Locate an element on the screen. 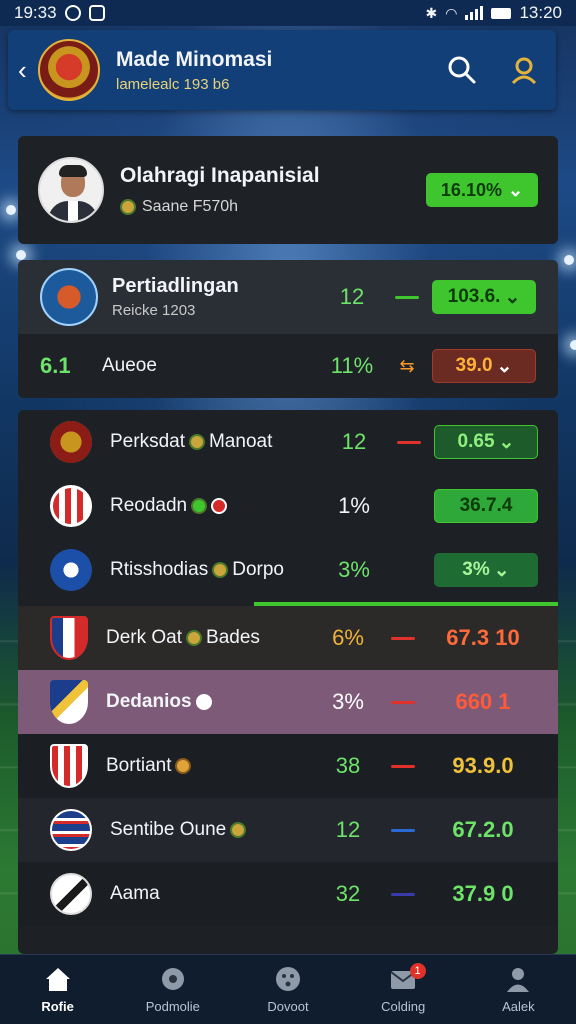 This screenshot has height=1024, width=576. home-icon is located at coordinates (58, 979).